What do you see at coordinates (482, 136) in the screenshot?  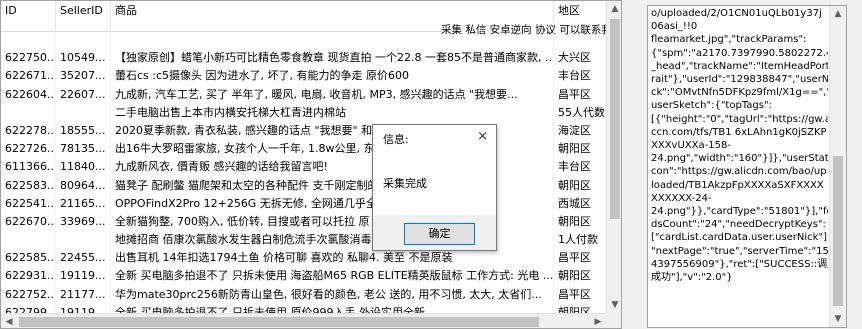 I see `close-icon: ×` at bounding box center [482, 136].